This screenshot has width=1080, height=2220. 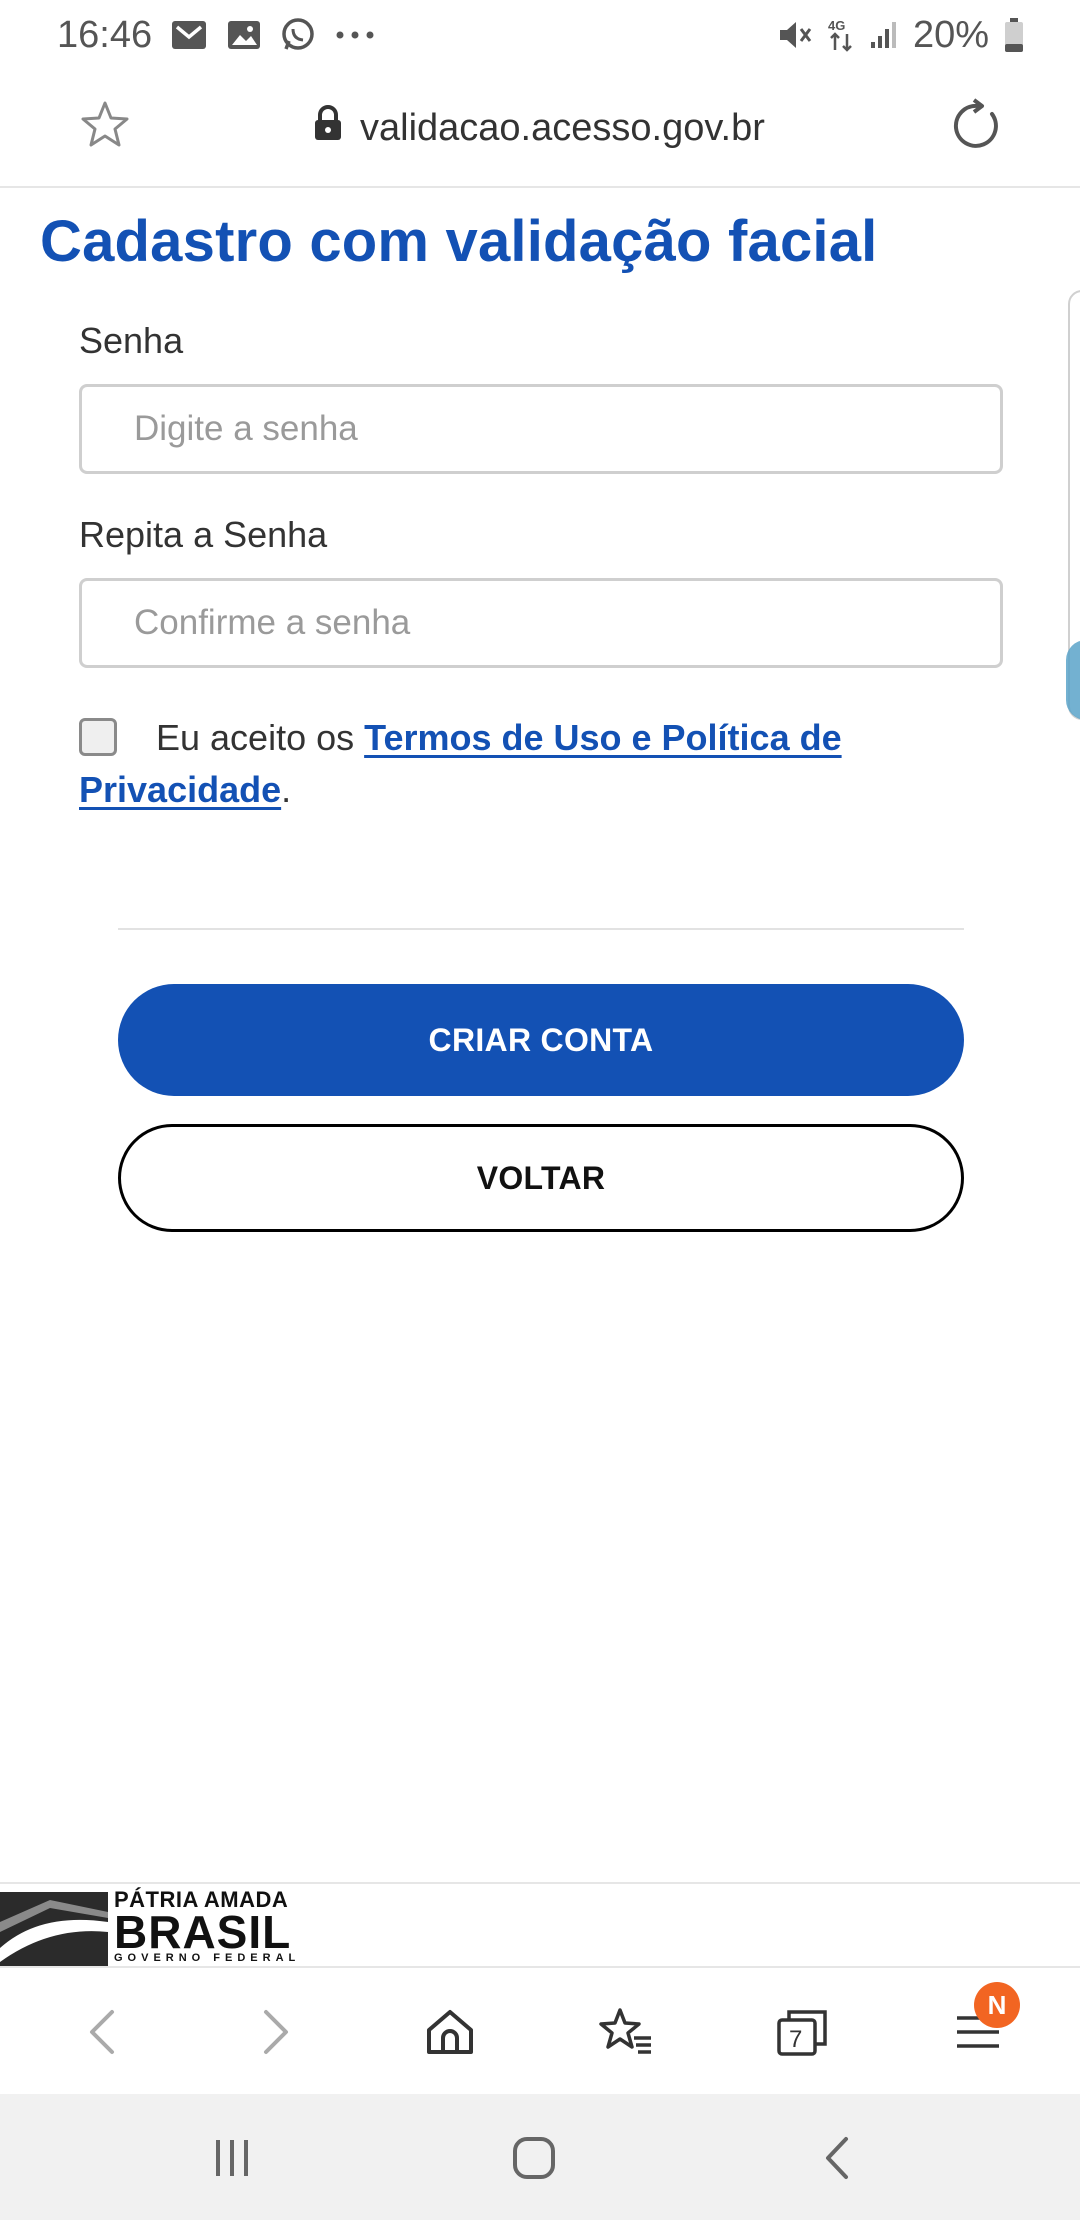 What do you see at coordinates (541, 1178) in the screenshot?
I see `back-button: VOLTAR` at bounding box center [541, 1178].